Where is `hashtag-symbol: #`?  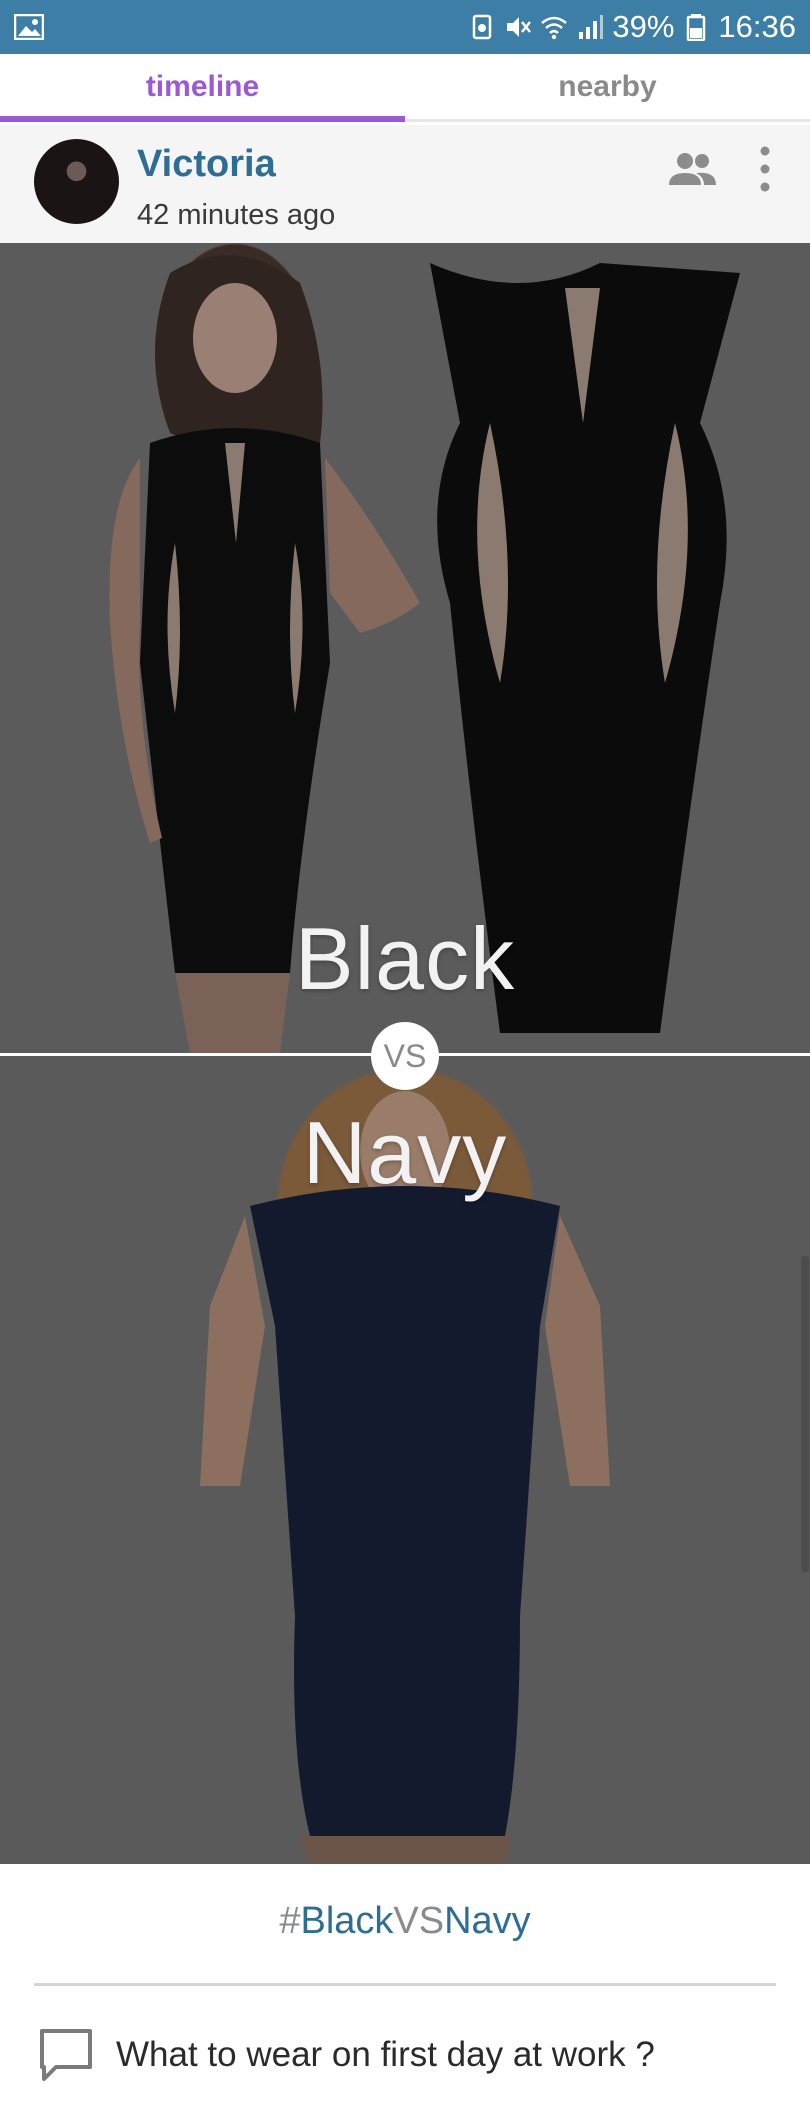
hashtag-symbol: # is located at coordinates (290, 1921).